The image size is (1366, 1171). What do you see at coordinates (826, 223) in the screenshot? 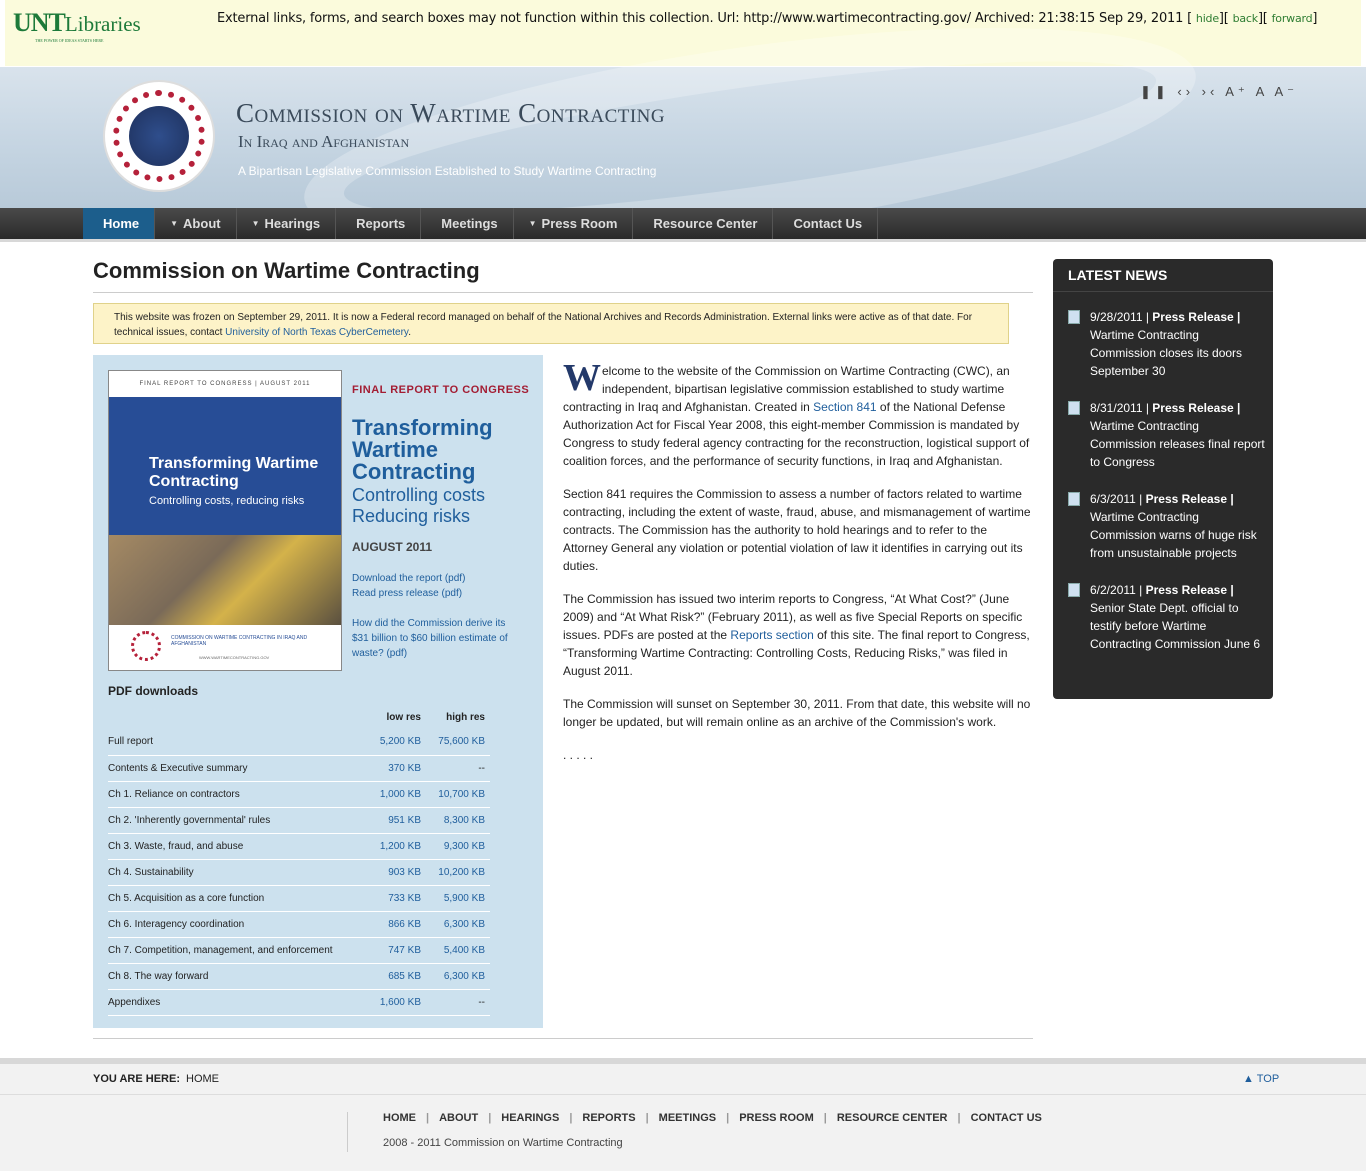
I see `nav-contact-us: Contact Us` at bounding box center [826, 223].